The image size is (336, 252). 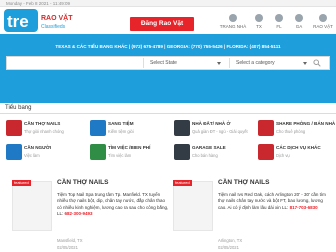 I want to click on state-select-value: Select State, so click(x=163, y=63).